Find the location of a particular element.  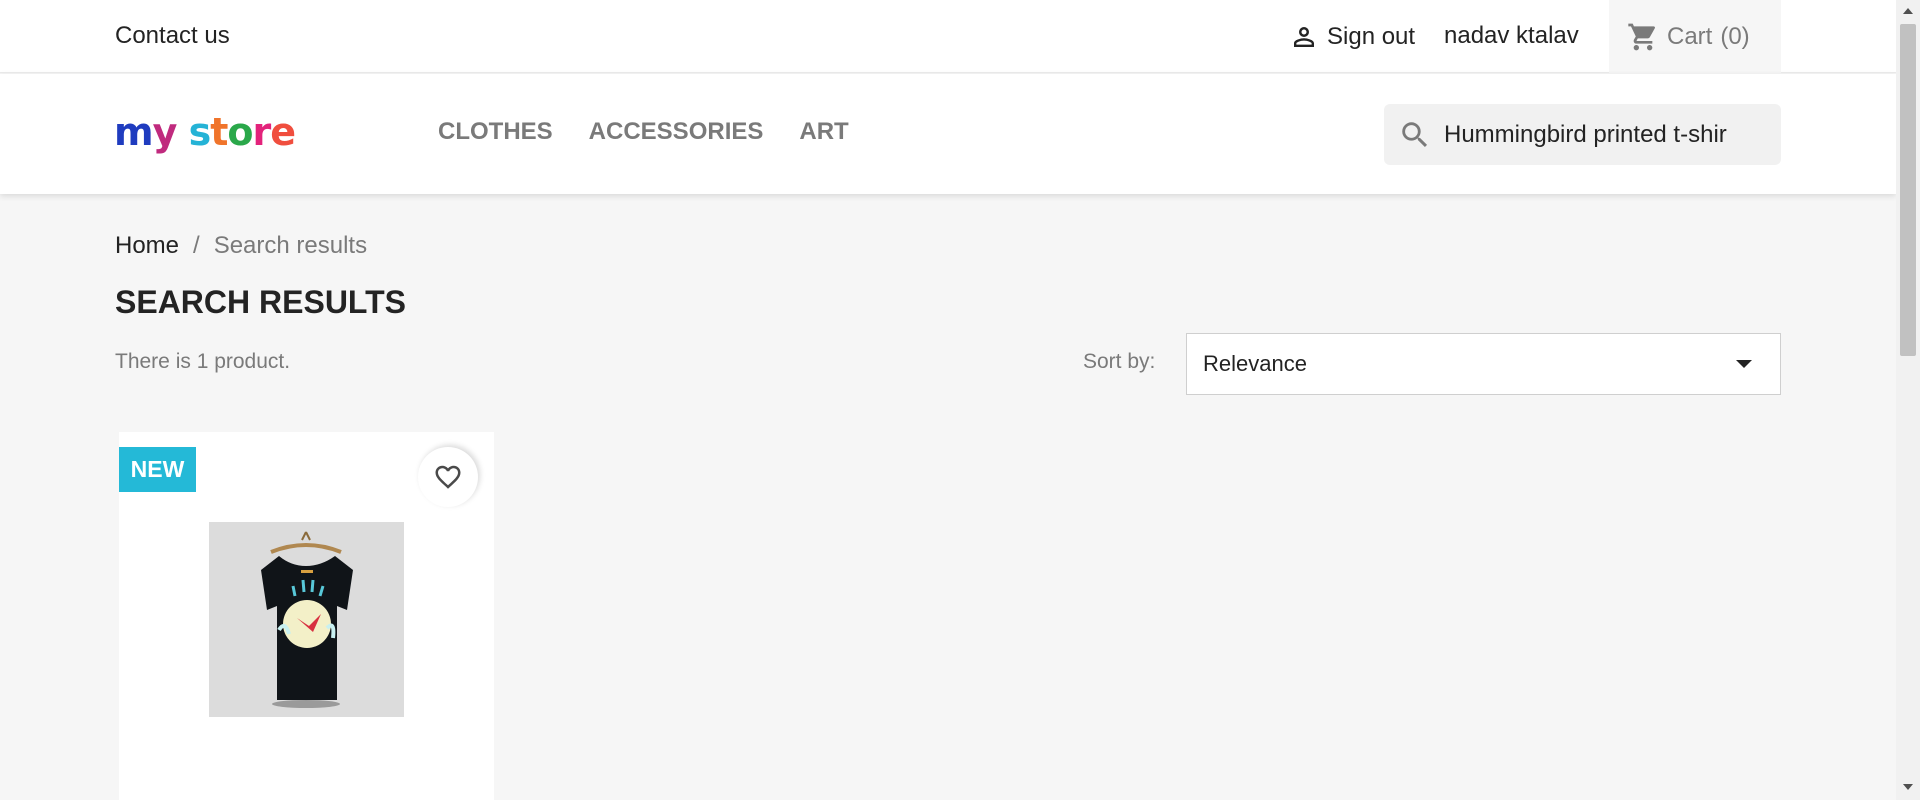

heart-icon is located at coordinates (448, 477).